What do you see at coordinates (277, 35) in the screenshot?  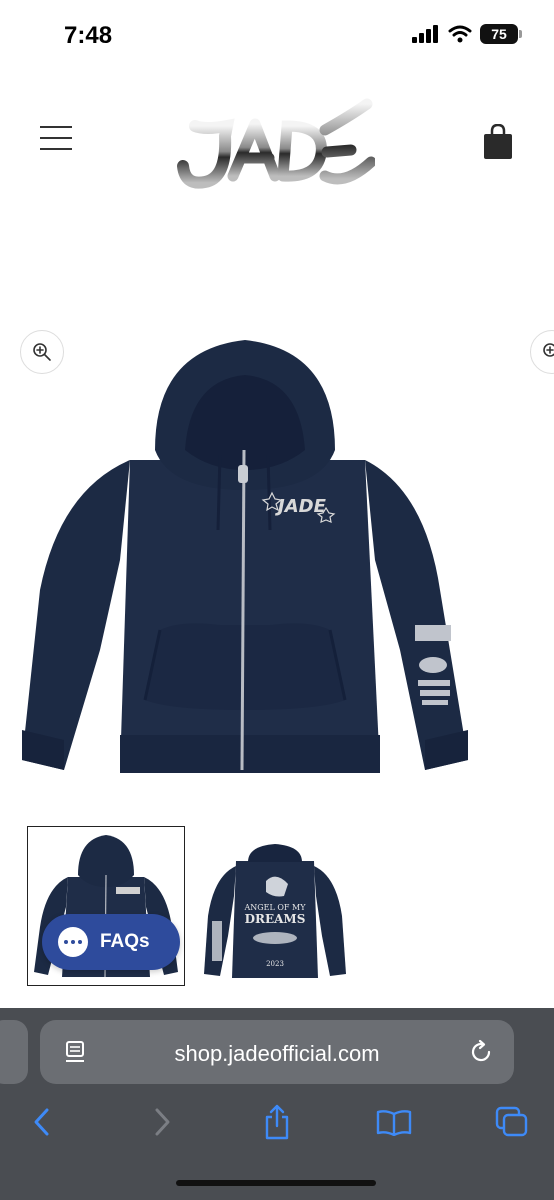 I see `status-bar: 7:48 75` at bounding box center [277, 35].